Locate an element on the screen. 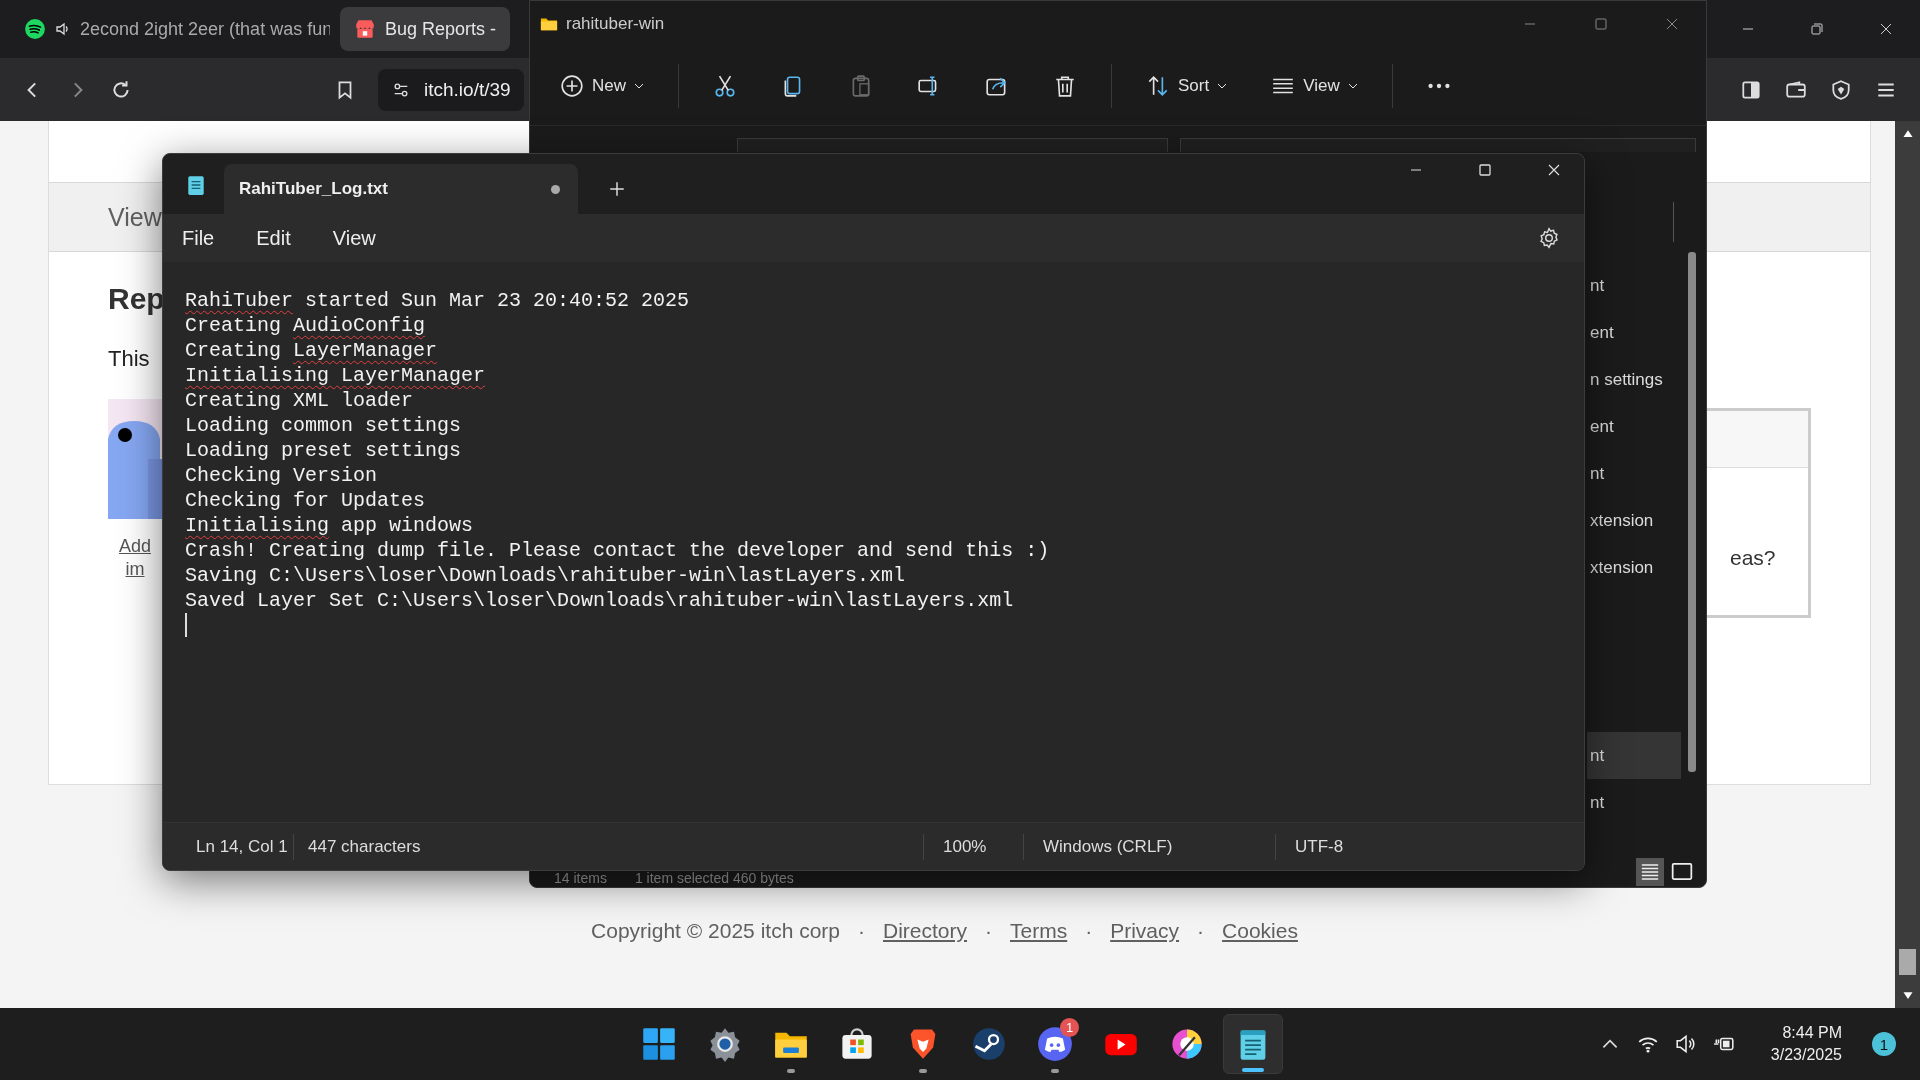 This screenshot has width=1920, height=1080. cursor-position: Ln 14, Col 1 is located at coordinates (242, 846).